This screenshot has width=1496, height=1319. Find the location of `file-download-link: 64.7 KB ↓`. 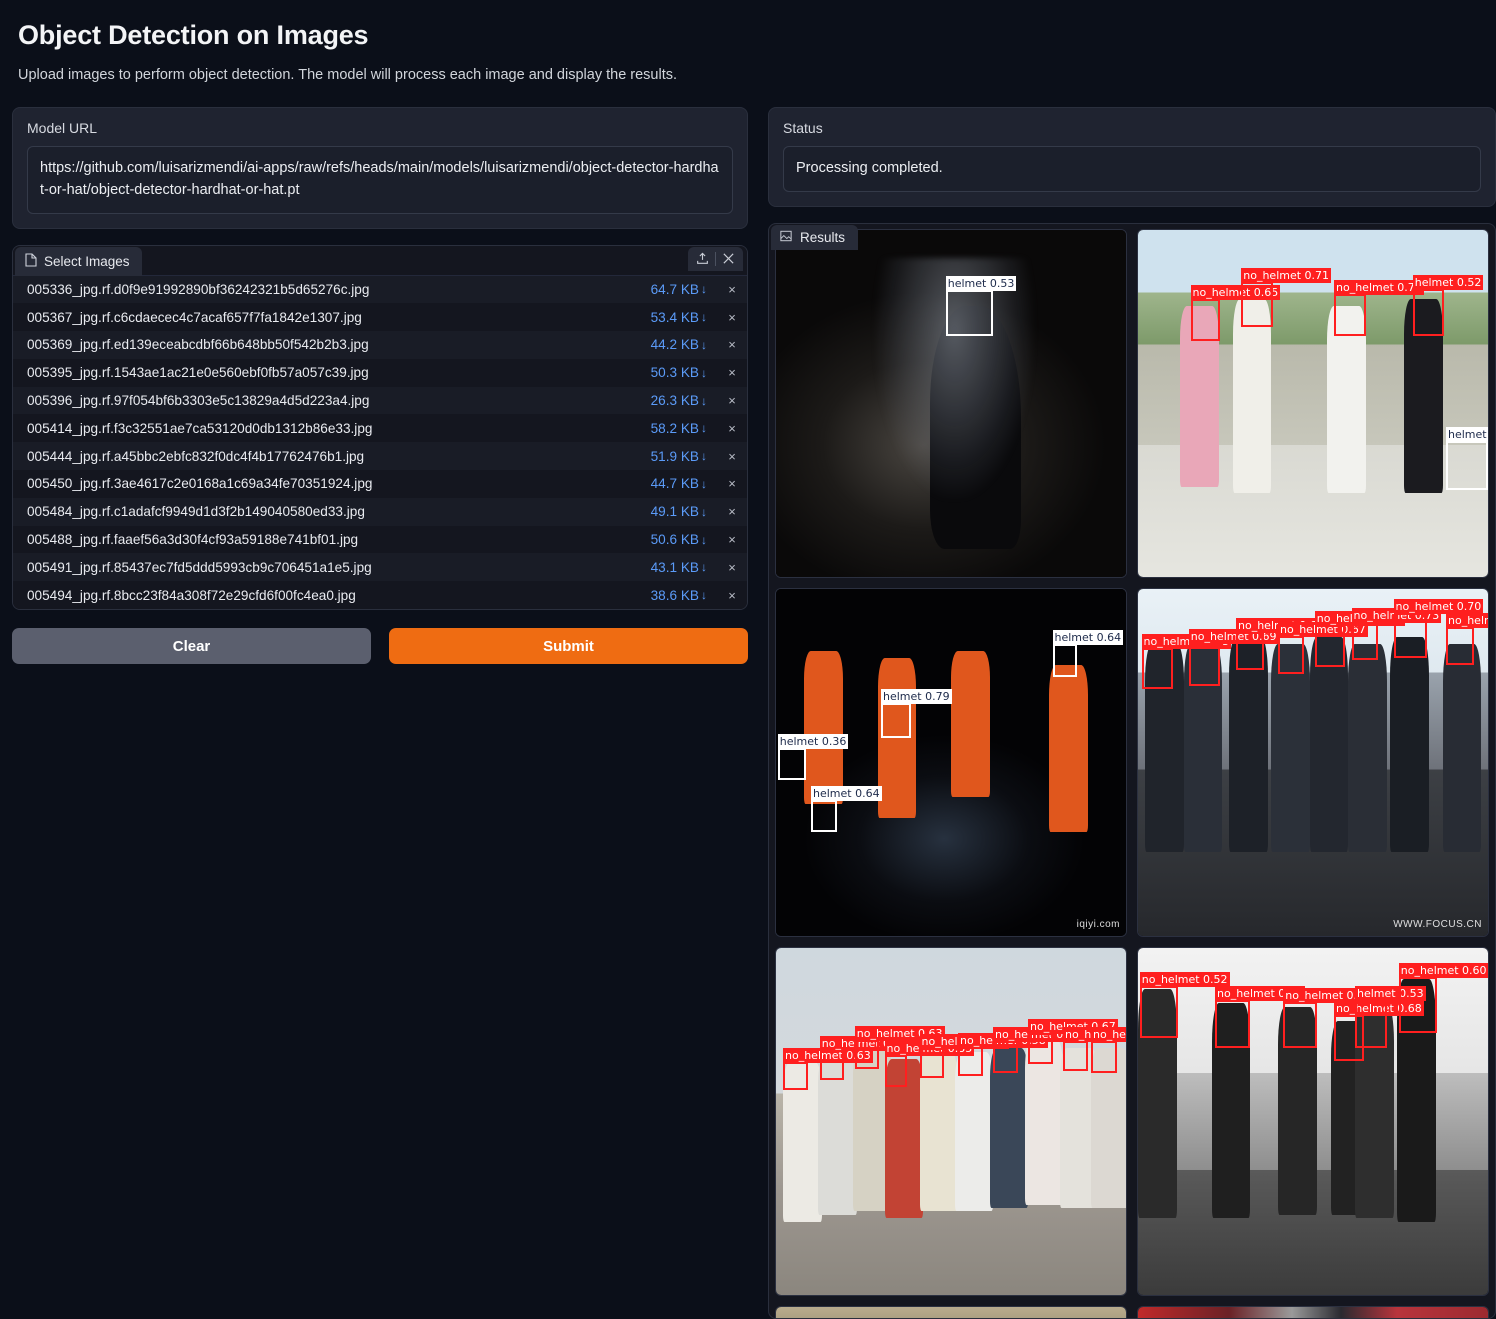

file-download-link: 64.7 KB ↓ is located at coordinates (679, 289).